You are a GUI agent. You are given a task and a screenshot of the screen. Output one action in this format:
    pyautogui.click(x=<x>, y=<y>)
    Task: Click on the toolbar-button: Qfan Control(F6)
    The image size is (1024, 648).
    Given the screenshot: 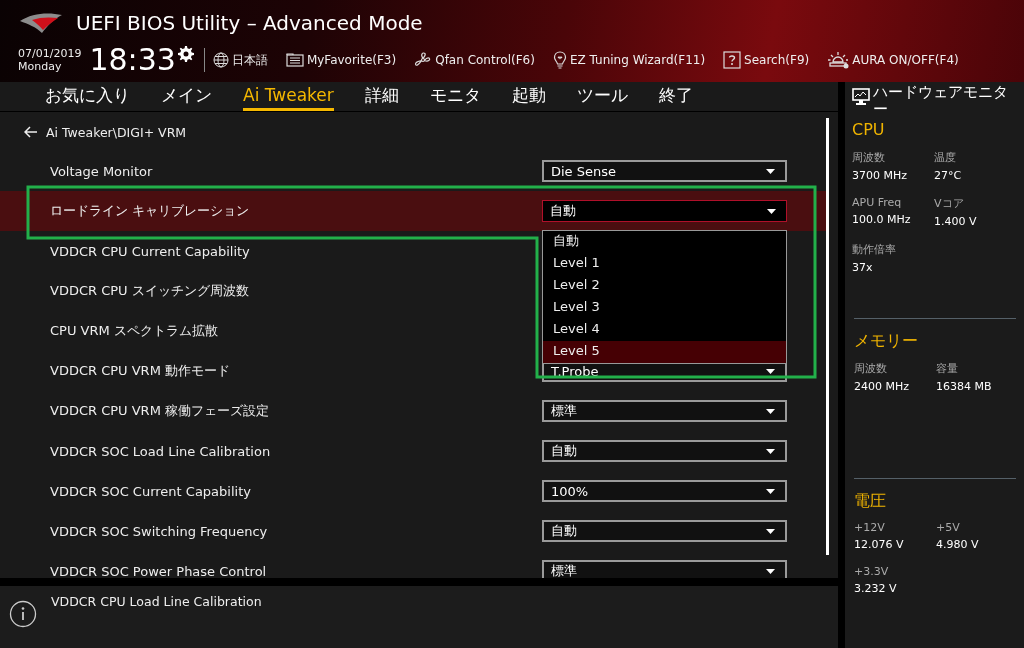 What is the action you would take?
    pyautogui.click(x=474, y=60)
    